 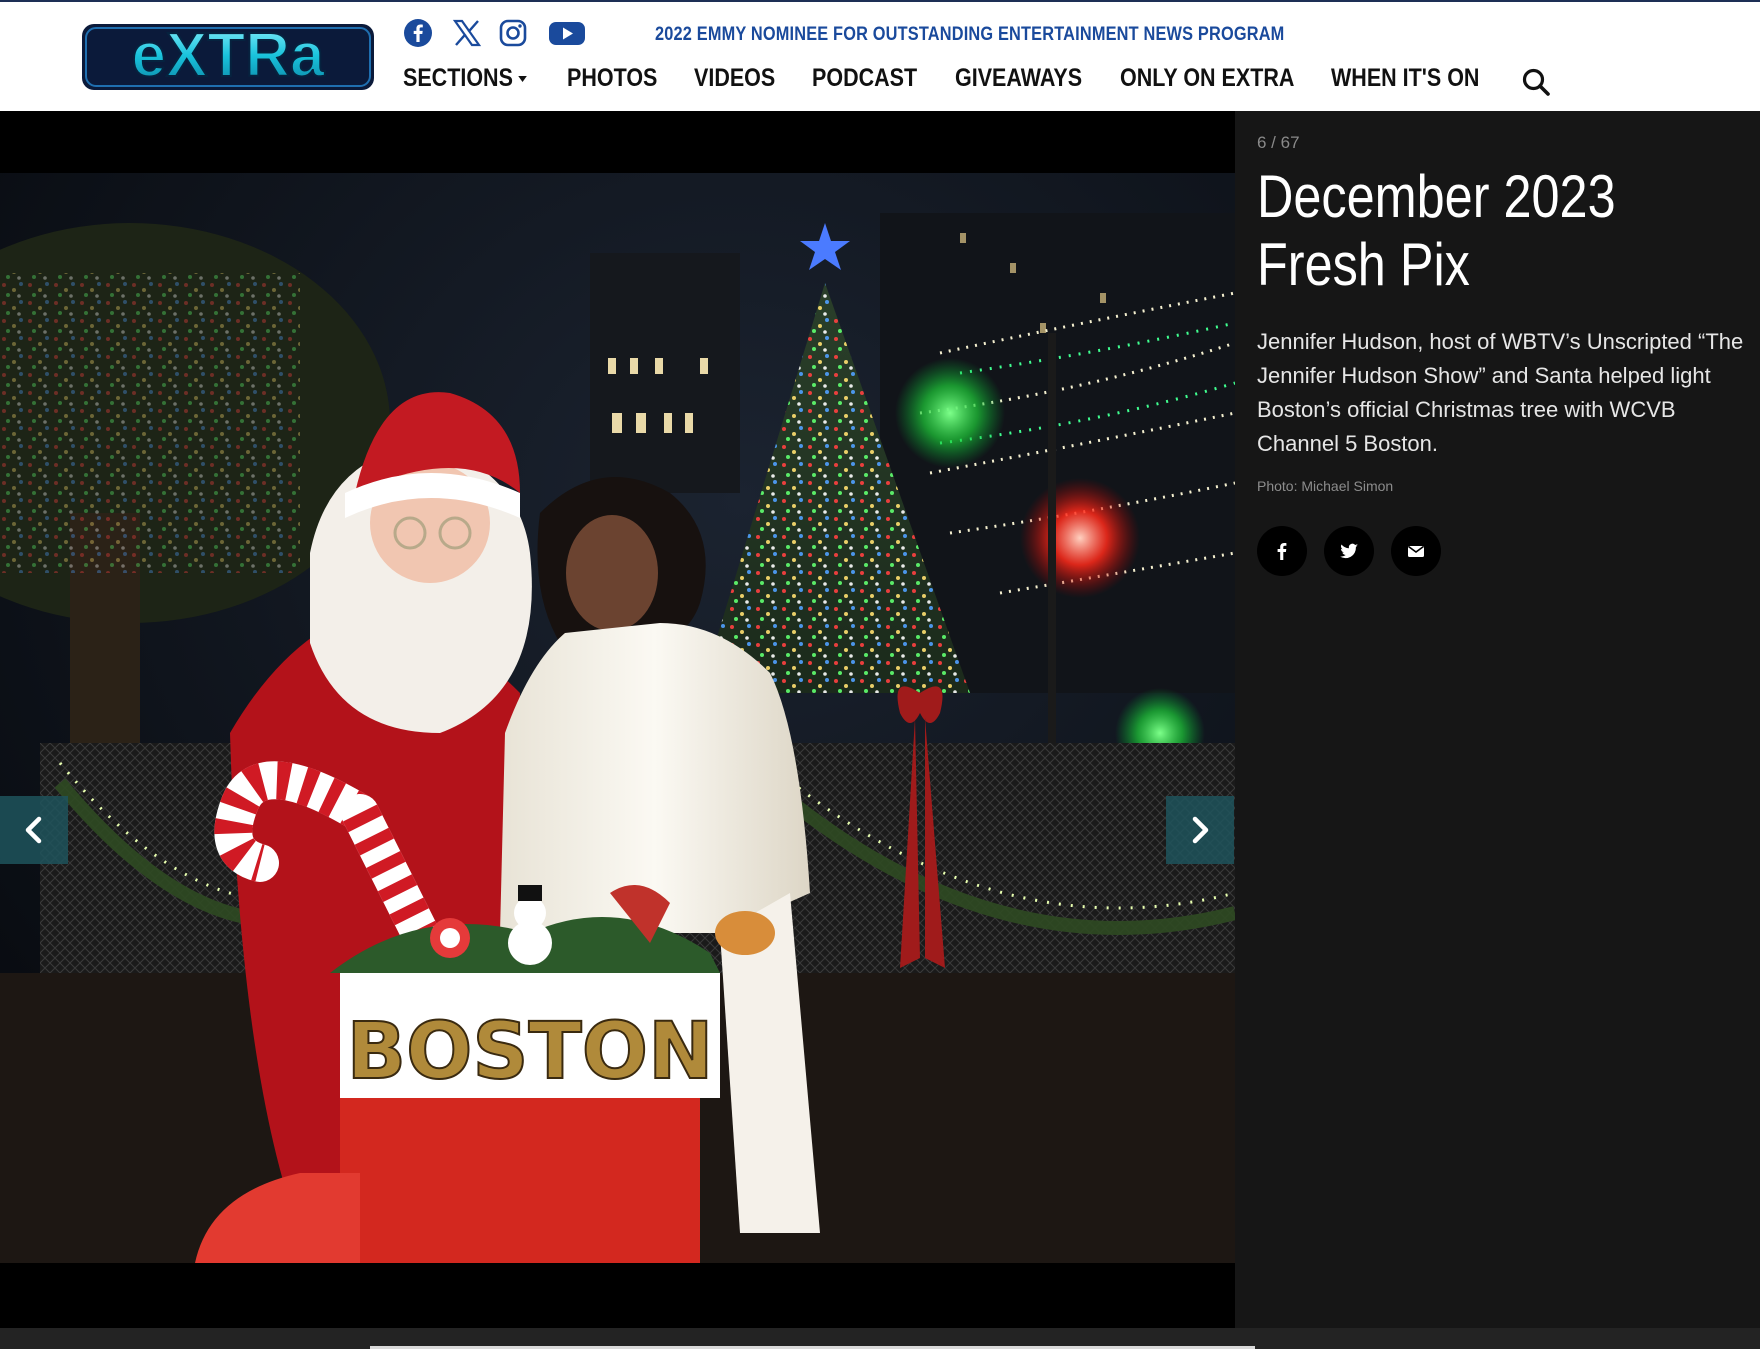 I want to click on gallery-title: December 2023 Fresh Pix, so click(x=1436, y=230).